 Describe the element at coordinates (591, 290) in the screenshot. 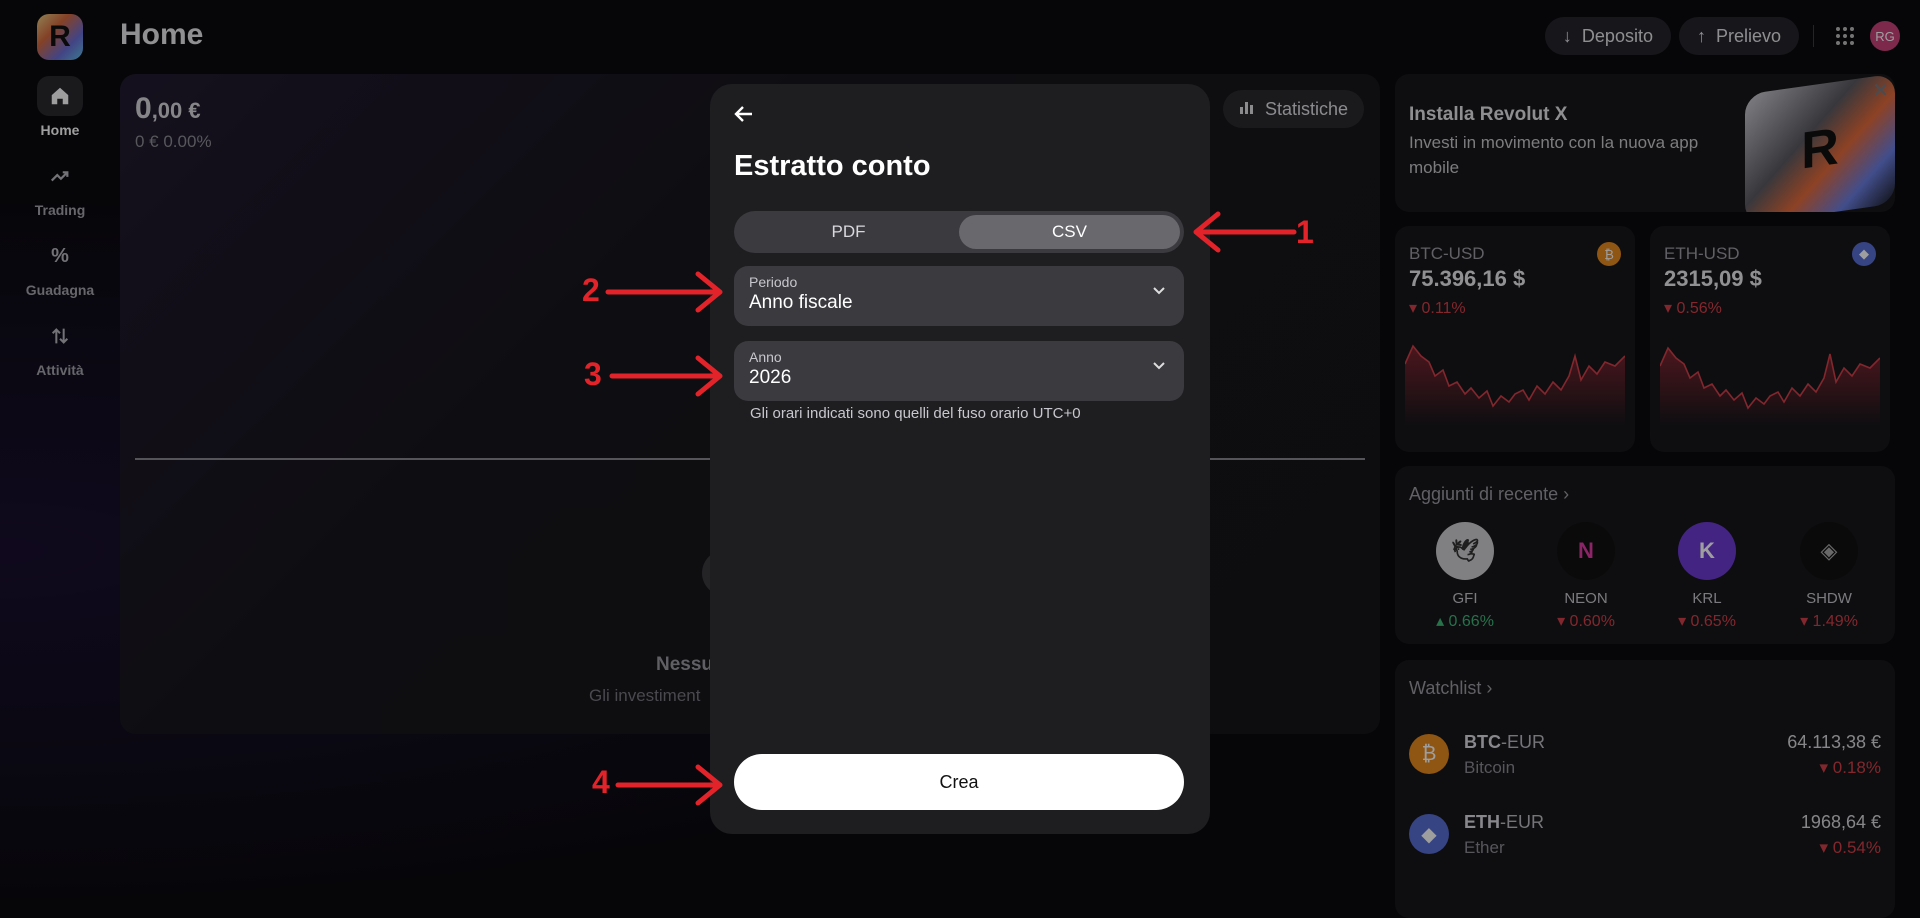

I see `annotation-label-2: 2` at that location.